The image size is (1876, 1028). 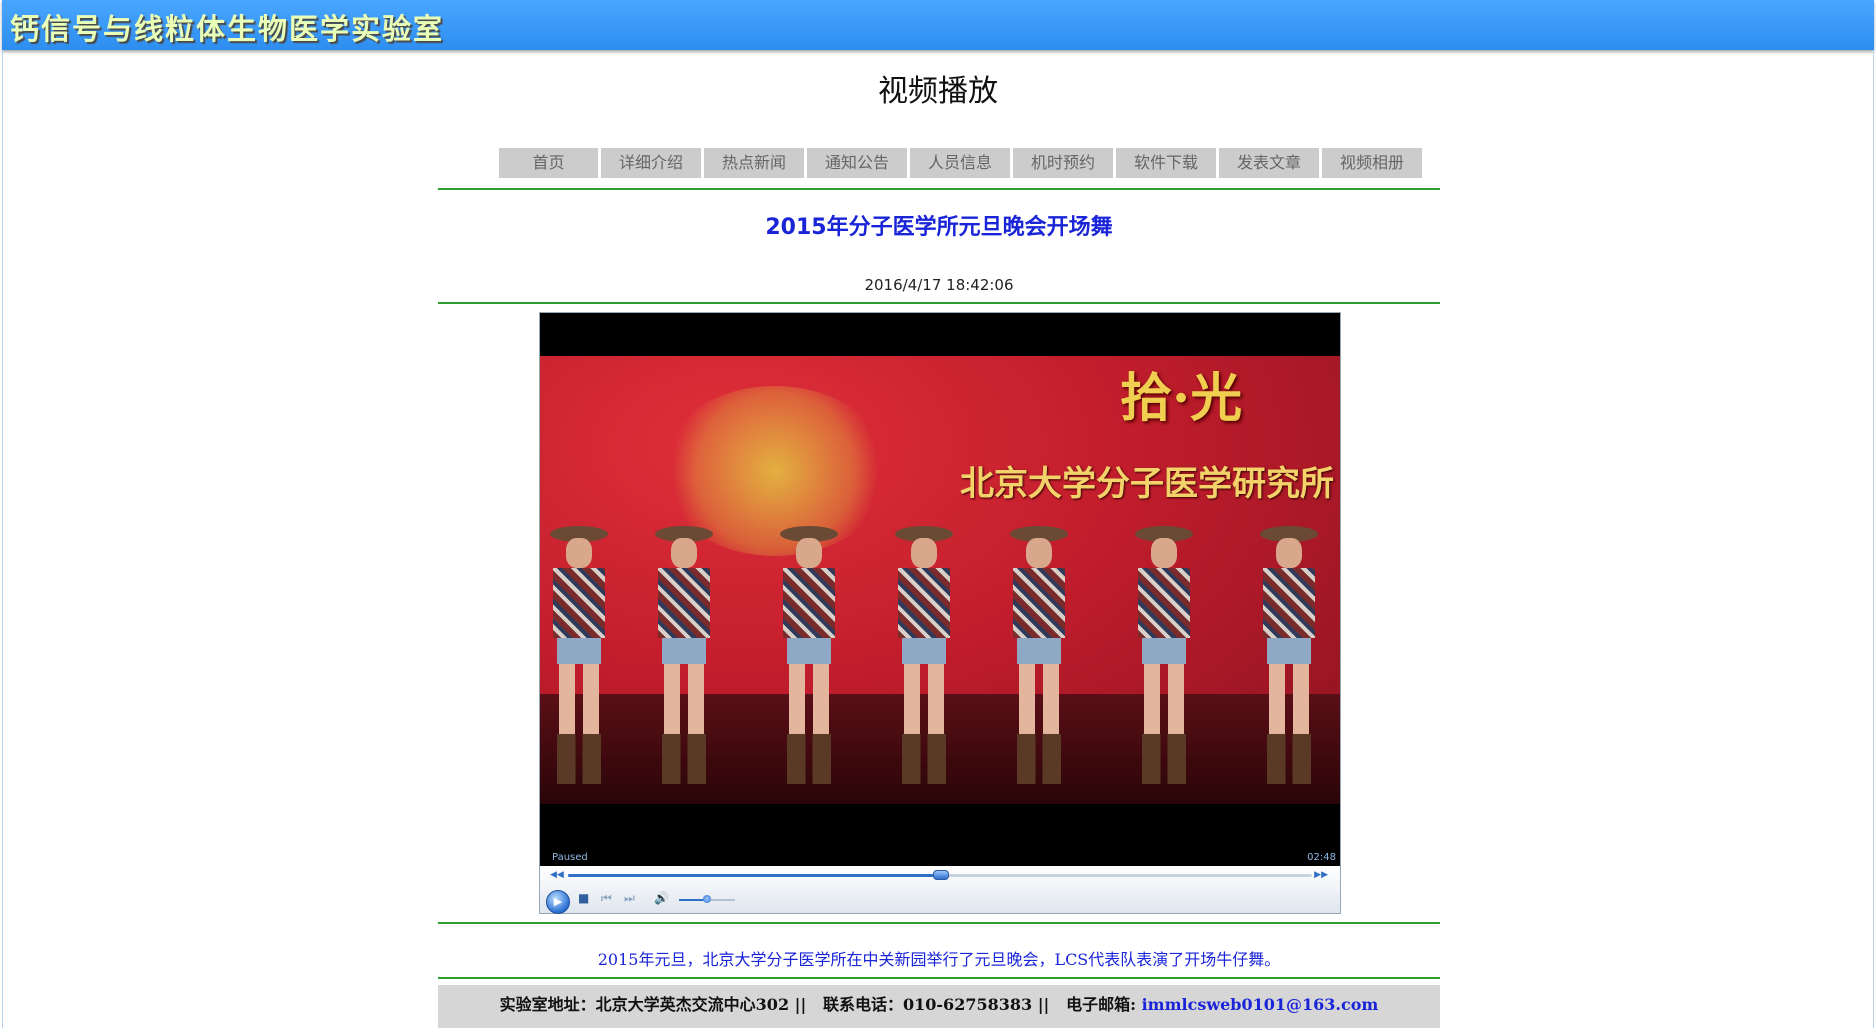 I want to click on header-banner: 钙信号与线粒体生物医学实验室, so click(x=938, y=25).